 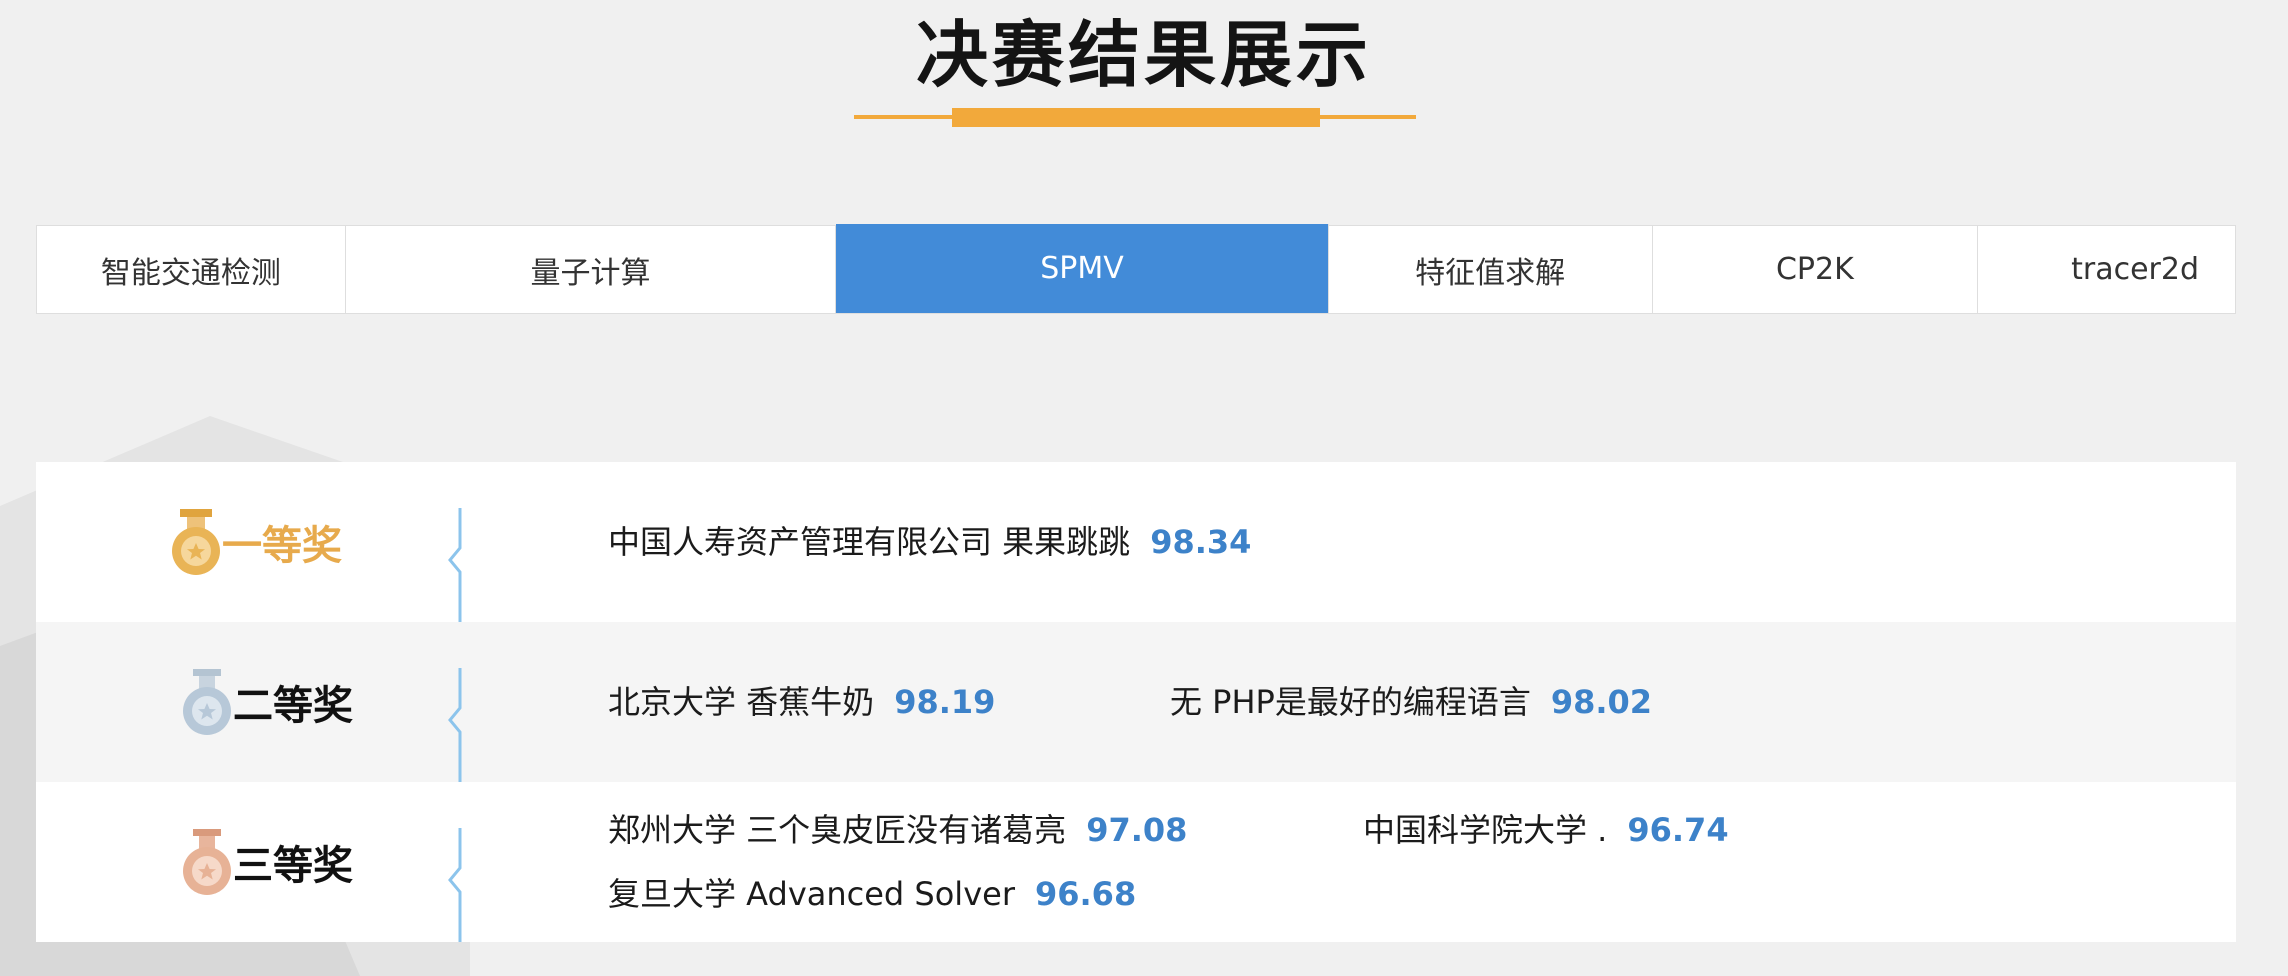 I want to click on entry: 复旦大学 Advanced Solver 96.68, so click(x=872, y=894).